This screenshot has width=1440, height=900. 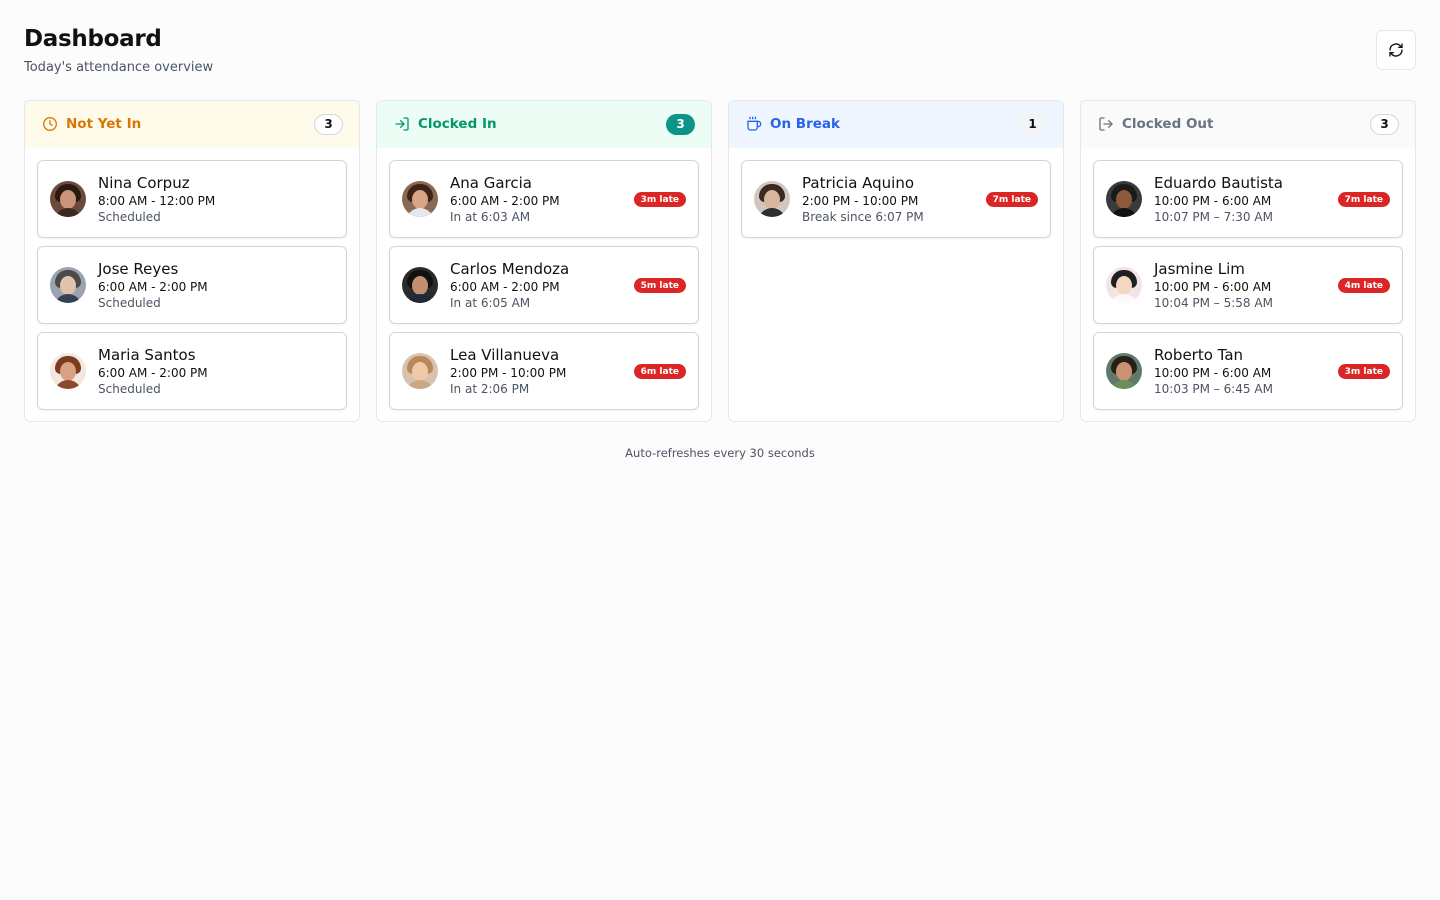 What do you see at coordinates (50, 124) in the screenshot?
I see `clock-icon` at bounding box center [50, 124].